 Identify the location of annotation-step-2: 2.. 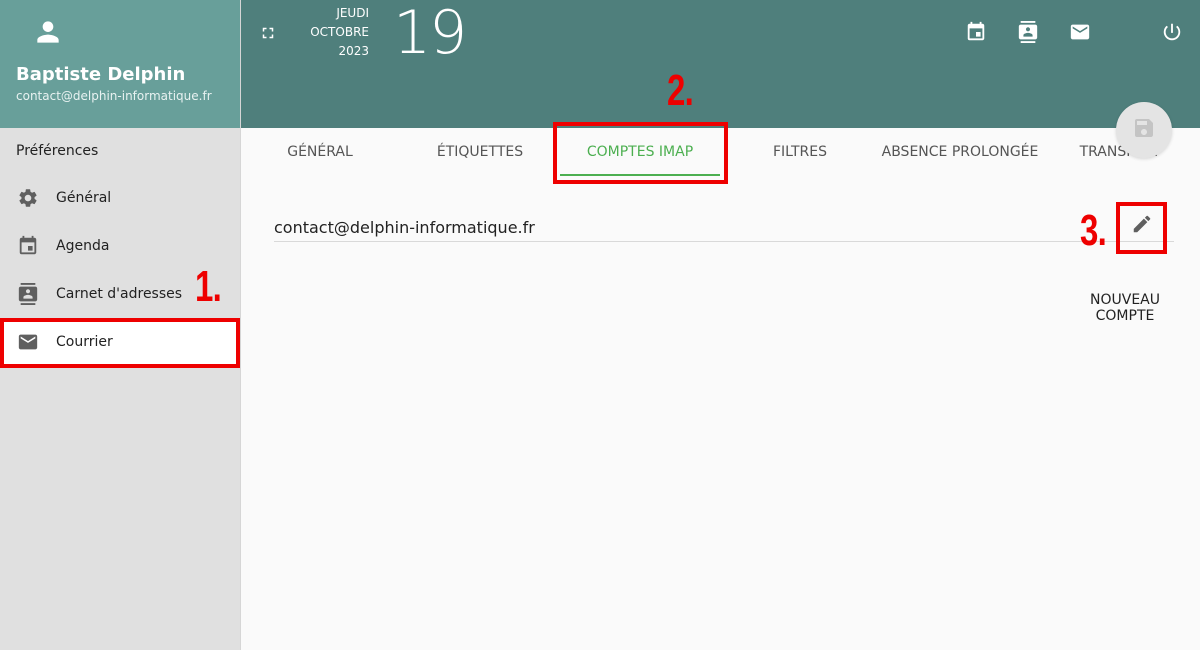
(680, 90).